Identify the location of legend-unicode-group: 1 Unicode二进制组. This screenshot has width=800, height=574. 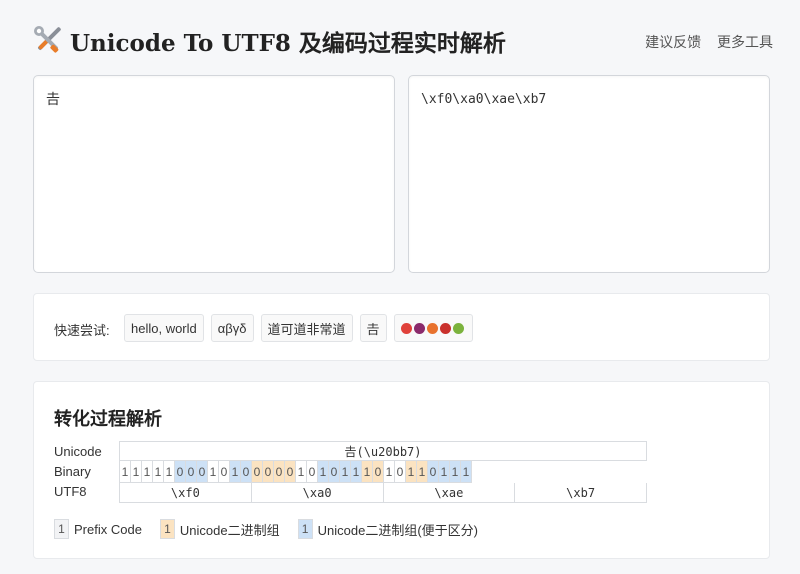
(219, 529).